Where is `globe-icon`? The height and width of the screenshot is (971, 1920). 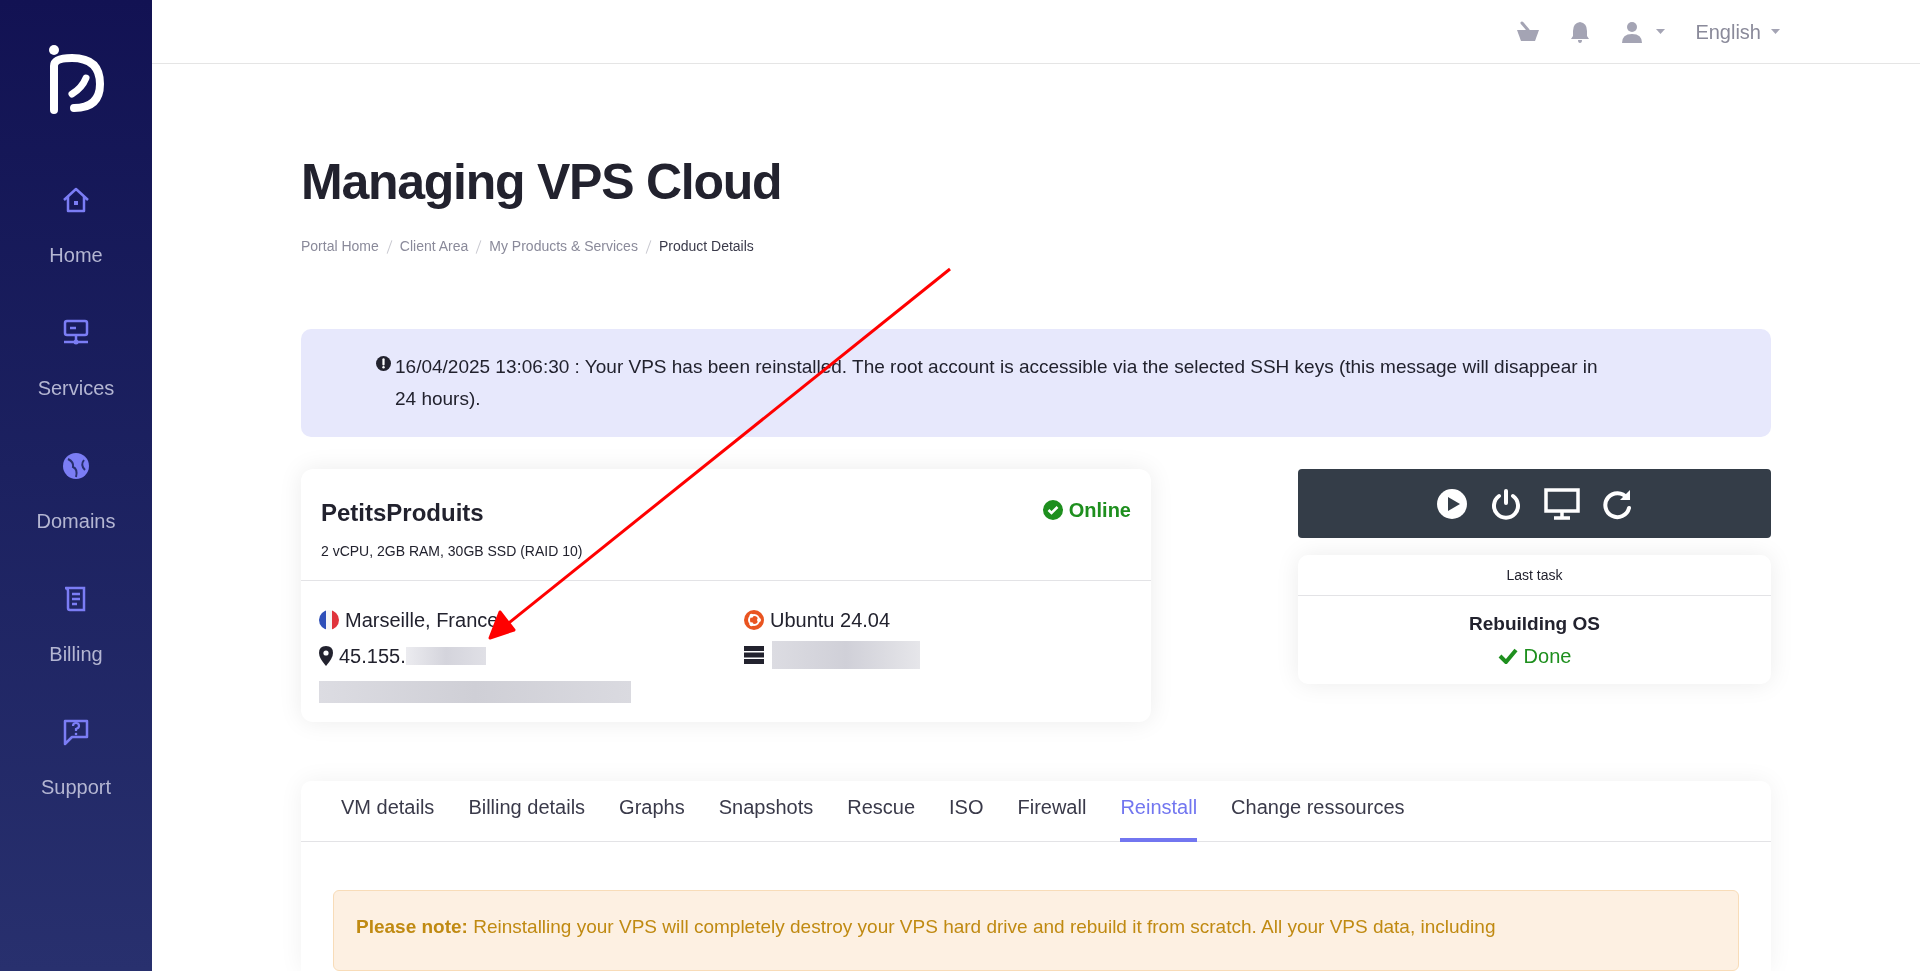
globe-icon is located at coordinates (76, 466).